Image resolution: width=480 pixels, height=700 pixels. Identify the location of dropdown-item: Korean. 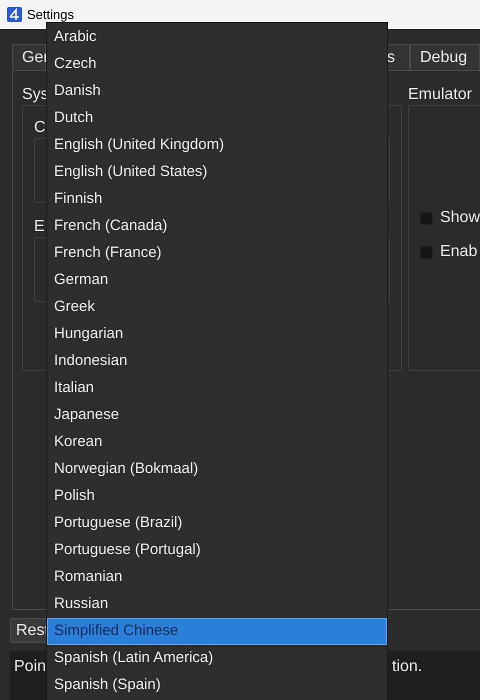
(217, 442).